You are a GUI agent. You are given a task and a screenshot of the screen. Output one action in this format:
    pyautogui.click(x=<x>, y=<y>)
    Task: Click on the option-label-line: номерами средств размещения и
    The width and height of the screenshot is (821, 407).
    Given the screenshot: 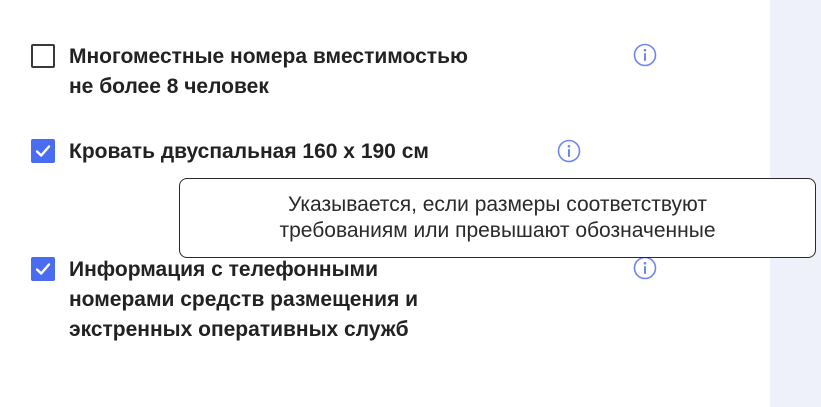 What is the action you would take?
    pyautogui.click(x=244, y=299)
    